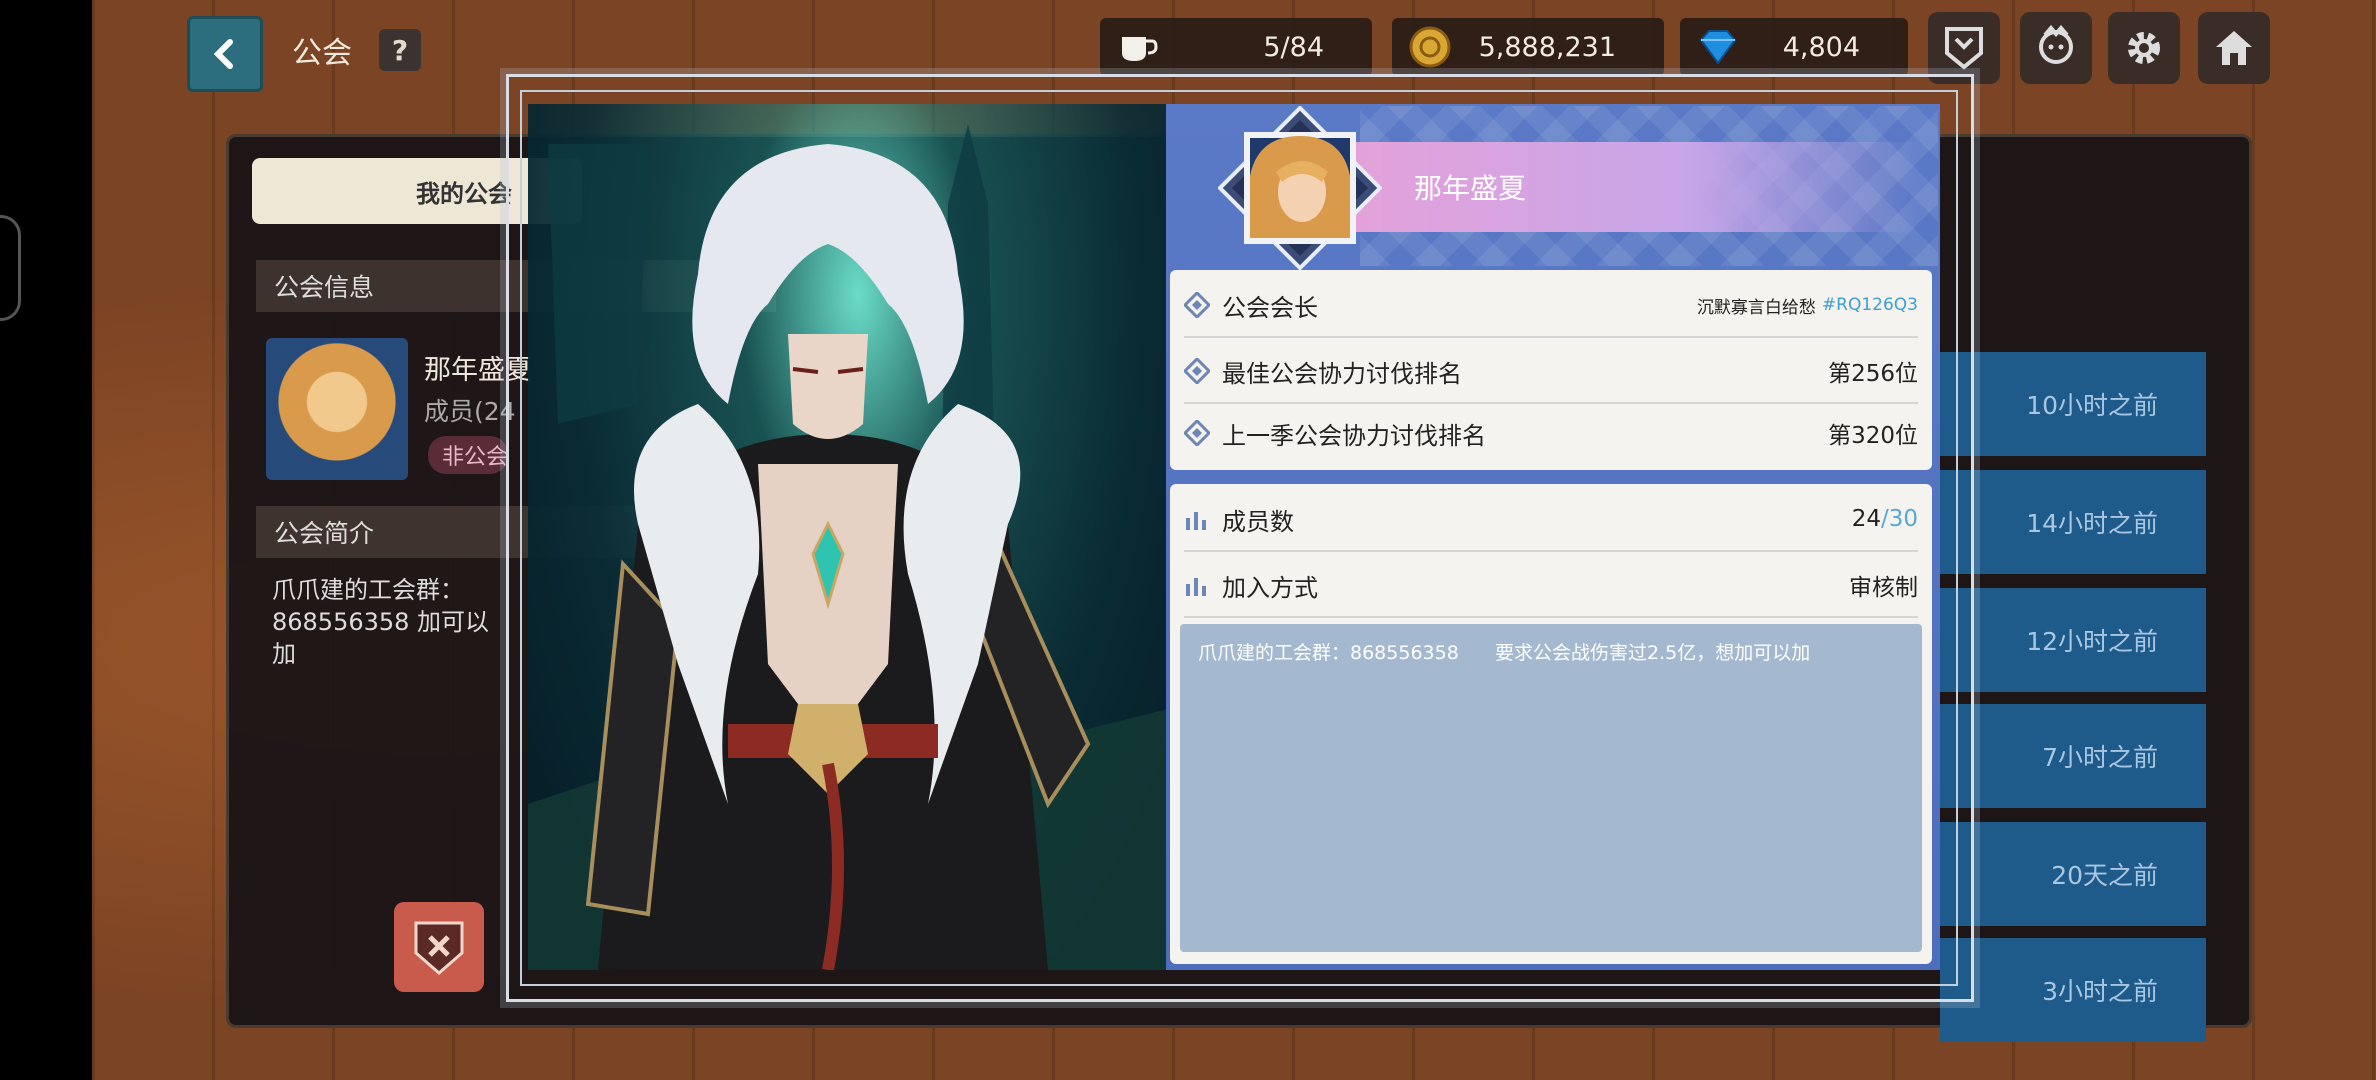 This screenshot has height=1080, width=2376. Describe the element at coordinates (1342, 373) in the screenshot. I see `best-rank-label: 最佳公会协力讨伐排名` at that location.